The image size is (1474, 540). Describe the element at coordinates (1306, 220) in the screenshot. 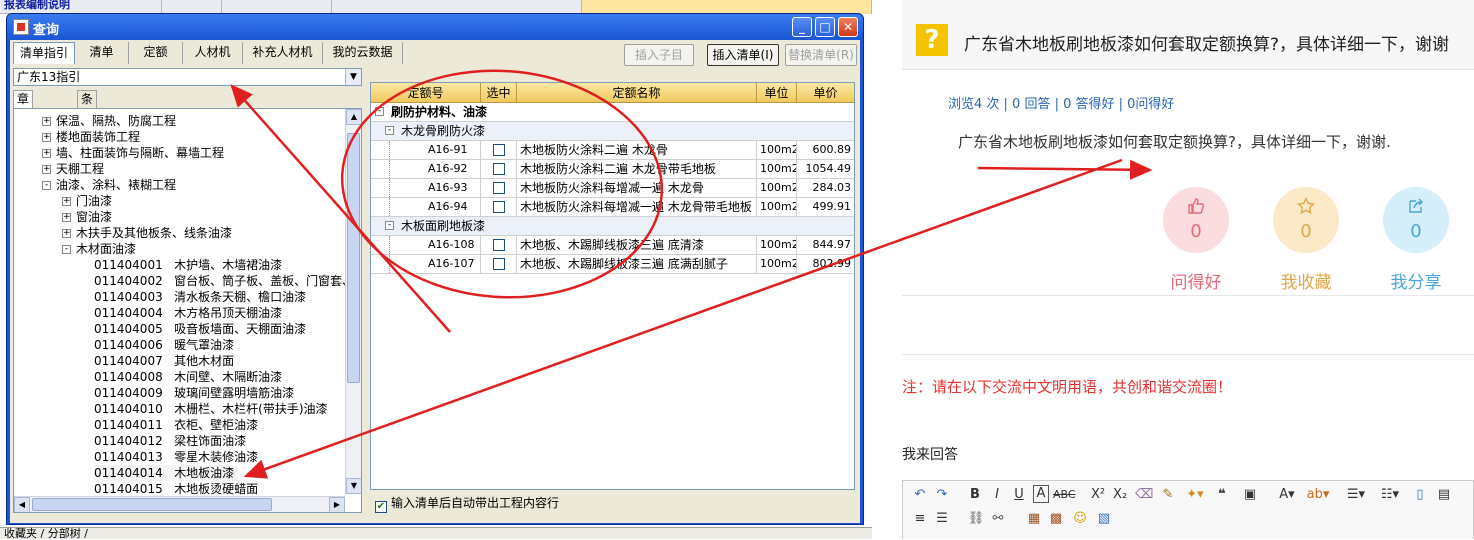

I see `favorite-button: 0` at that location.